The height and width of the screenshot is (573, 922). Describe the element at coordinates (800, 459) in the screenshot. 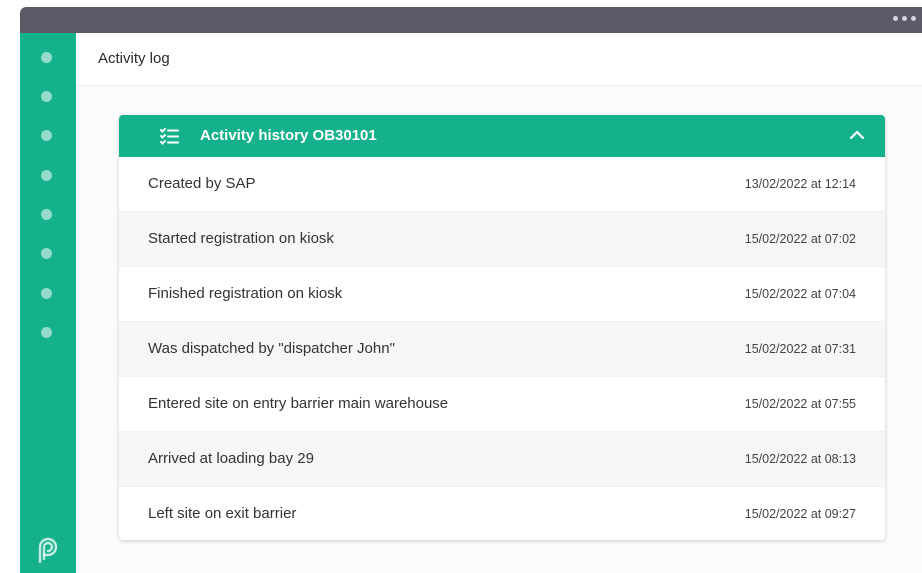

I see `activity-time: 15/02/2022 at 08:13` at that location.